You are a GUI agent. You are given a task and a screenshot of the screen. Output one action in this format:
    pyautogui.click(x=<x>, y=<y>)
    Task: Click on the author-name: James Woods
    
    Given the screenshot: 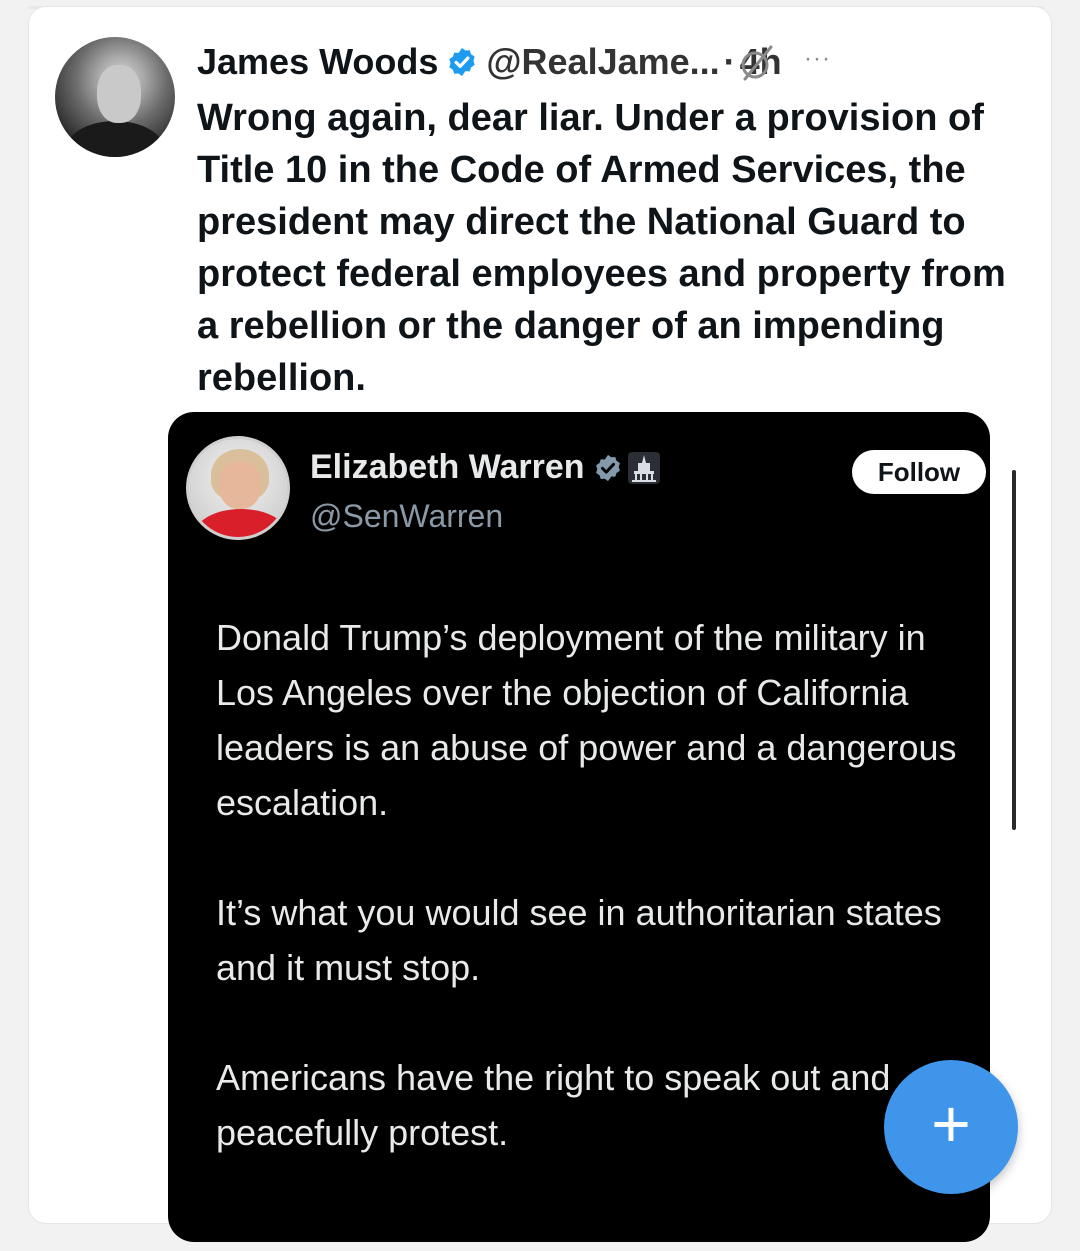 What is the action you would take?
    pyautogui.click(x=317, y=62)
    